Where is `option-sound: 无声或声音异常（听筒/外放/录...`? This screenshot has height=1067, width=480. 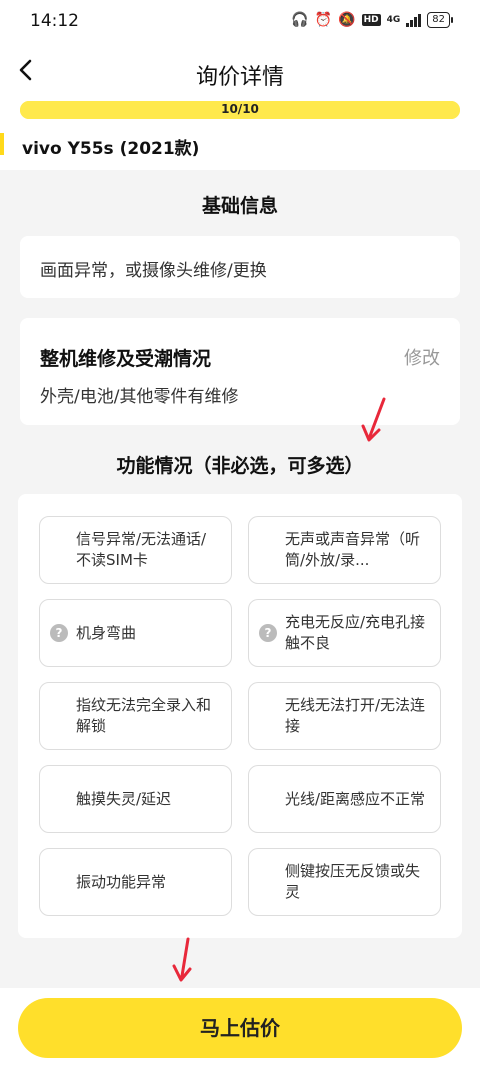 option-sound: 无声或声音异常（听筒/外放/录... is located at coordinates (344, 550).